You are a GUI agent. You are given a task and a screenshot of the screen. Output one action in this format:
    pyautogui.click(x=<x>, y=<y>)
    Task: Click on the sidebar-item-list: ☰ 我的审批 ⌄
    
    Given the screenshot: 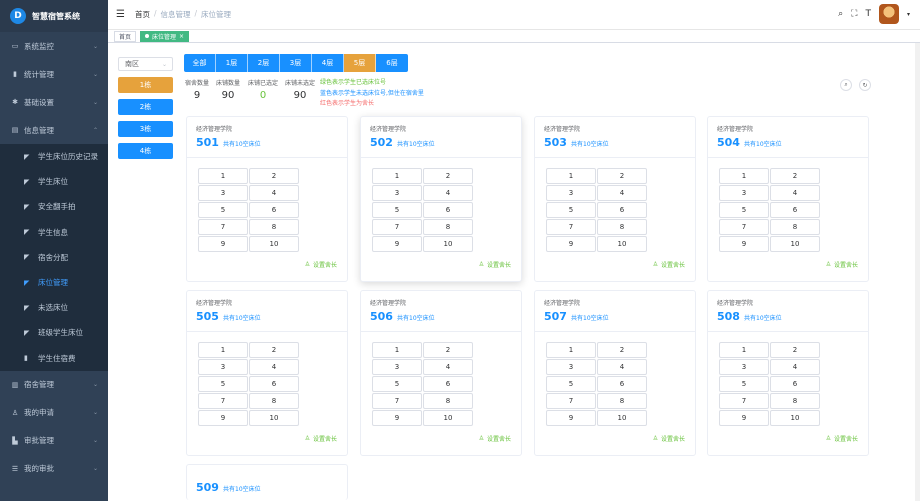 What is the action you would take?
    pyautogui.click(x=54, y=469)
    